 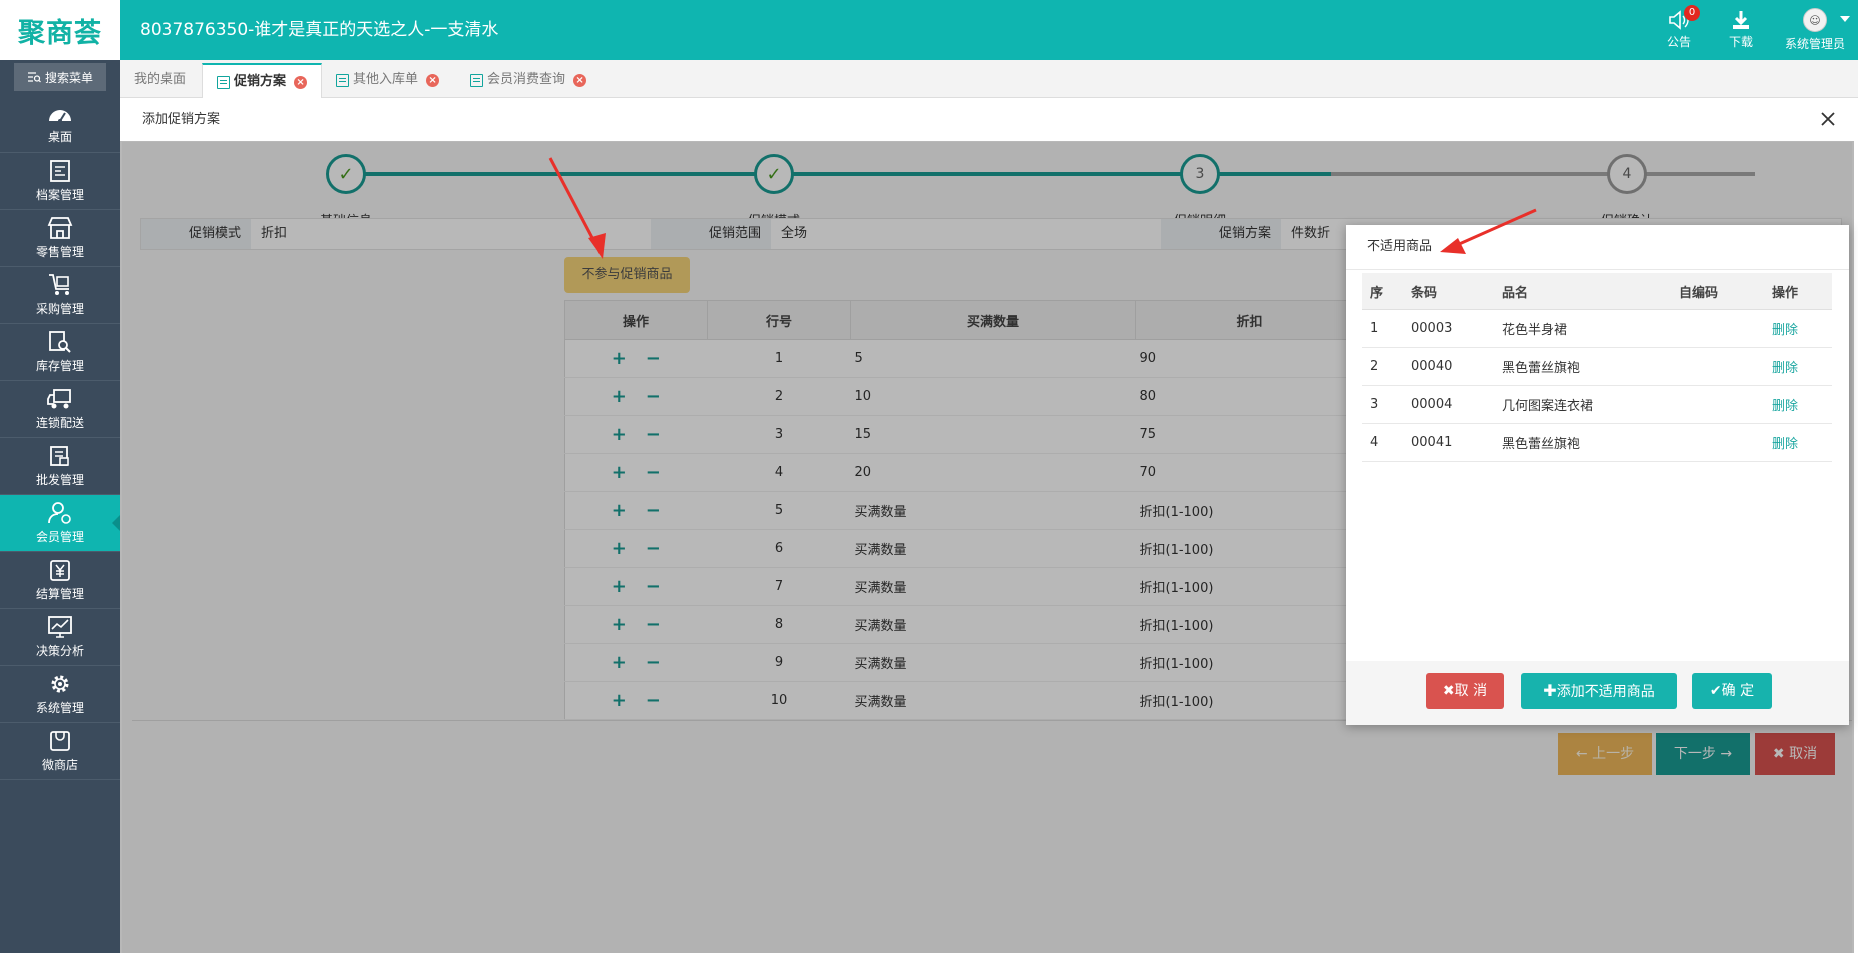 What do you see at coordinates (1678, 42) in the screenshot?
I see `notice-label: 公告` at bounding box center [1678, 42].